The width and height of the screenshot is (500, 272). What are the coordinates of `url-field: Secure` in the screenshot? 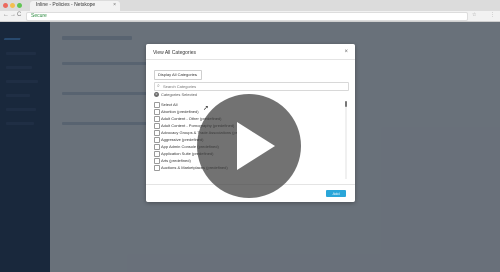 It's located at (247, 16).